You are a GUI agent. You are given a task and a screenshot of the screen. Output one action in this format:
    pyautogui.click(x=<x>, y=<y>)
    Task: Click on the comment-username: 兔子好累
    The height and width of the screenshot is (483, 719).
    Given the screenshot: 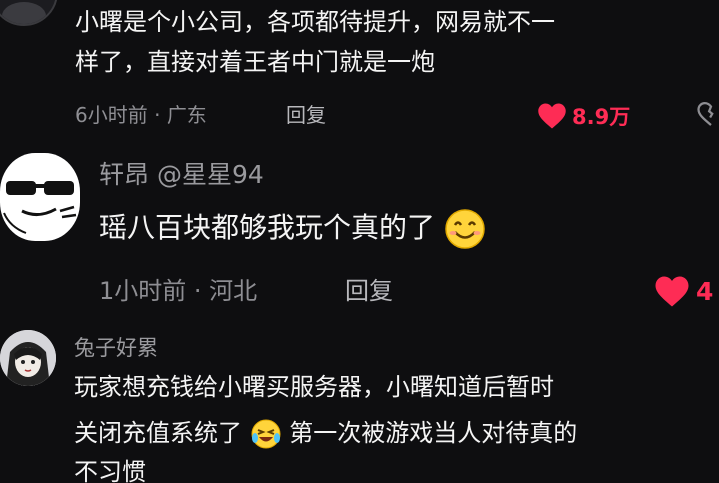 What is the action you would take?
    pyautogui.click(x=116, y=348)
    